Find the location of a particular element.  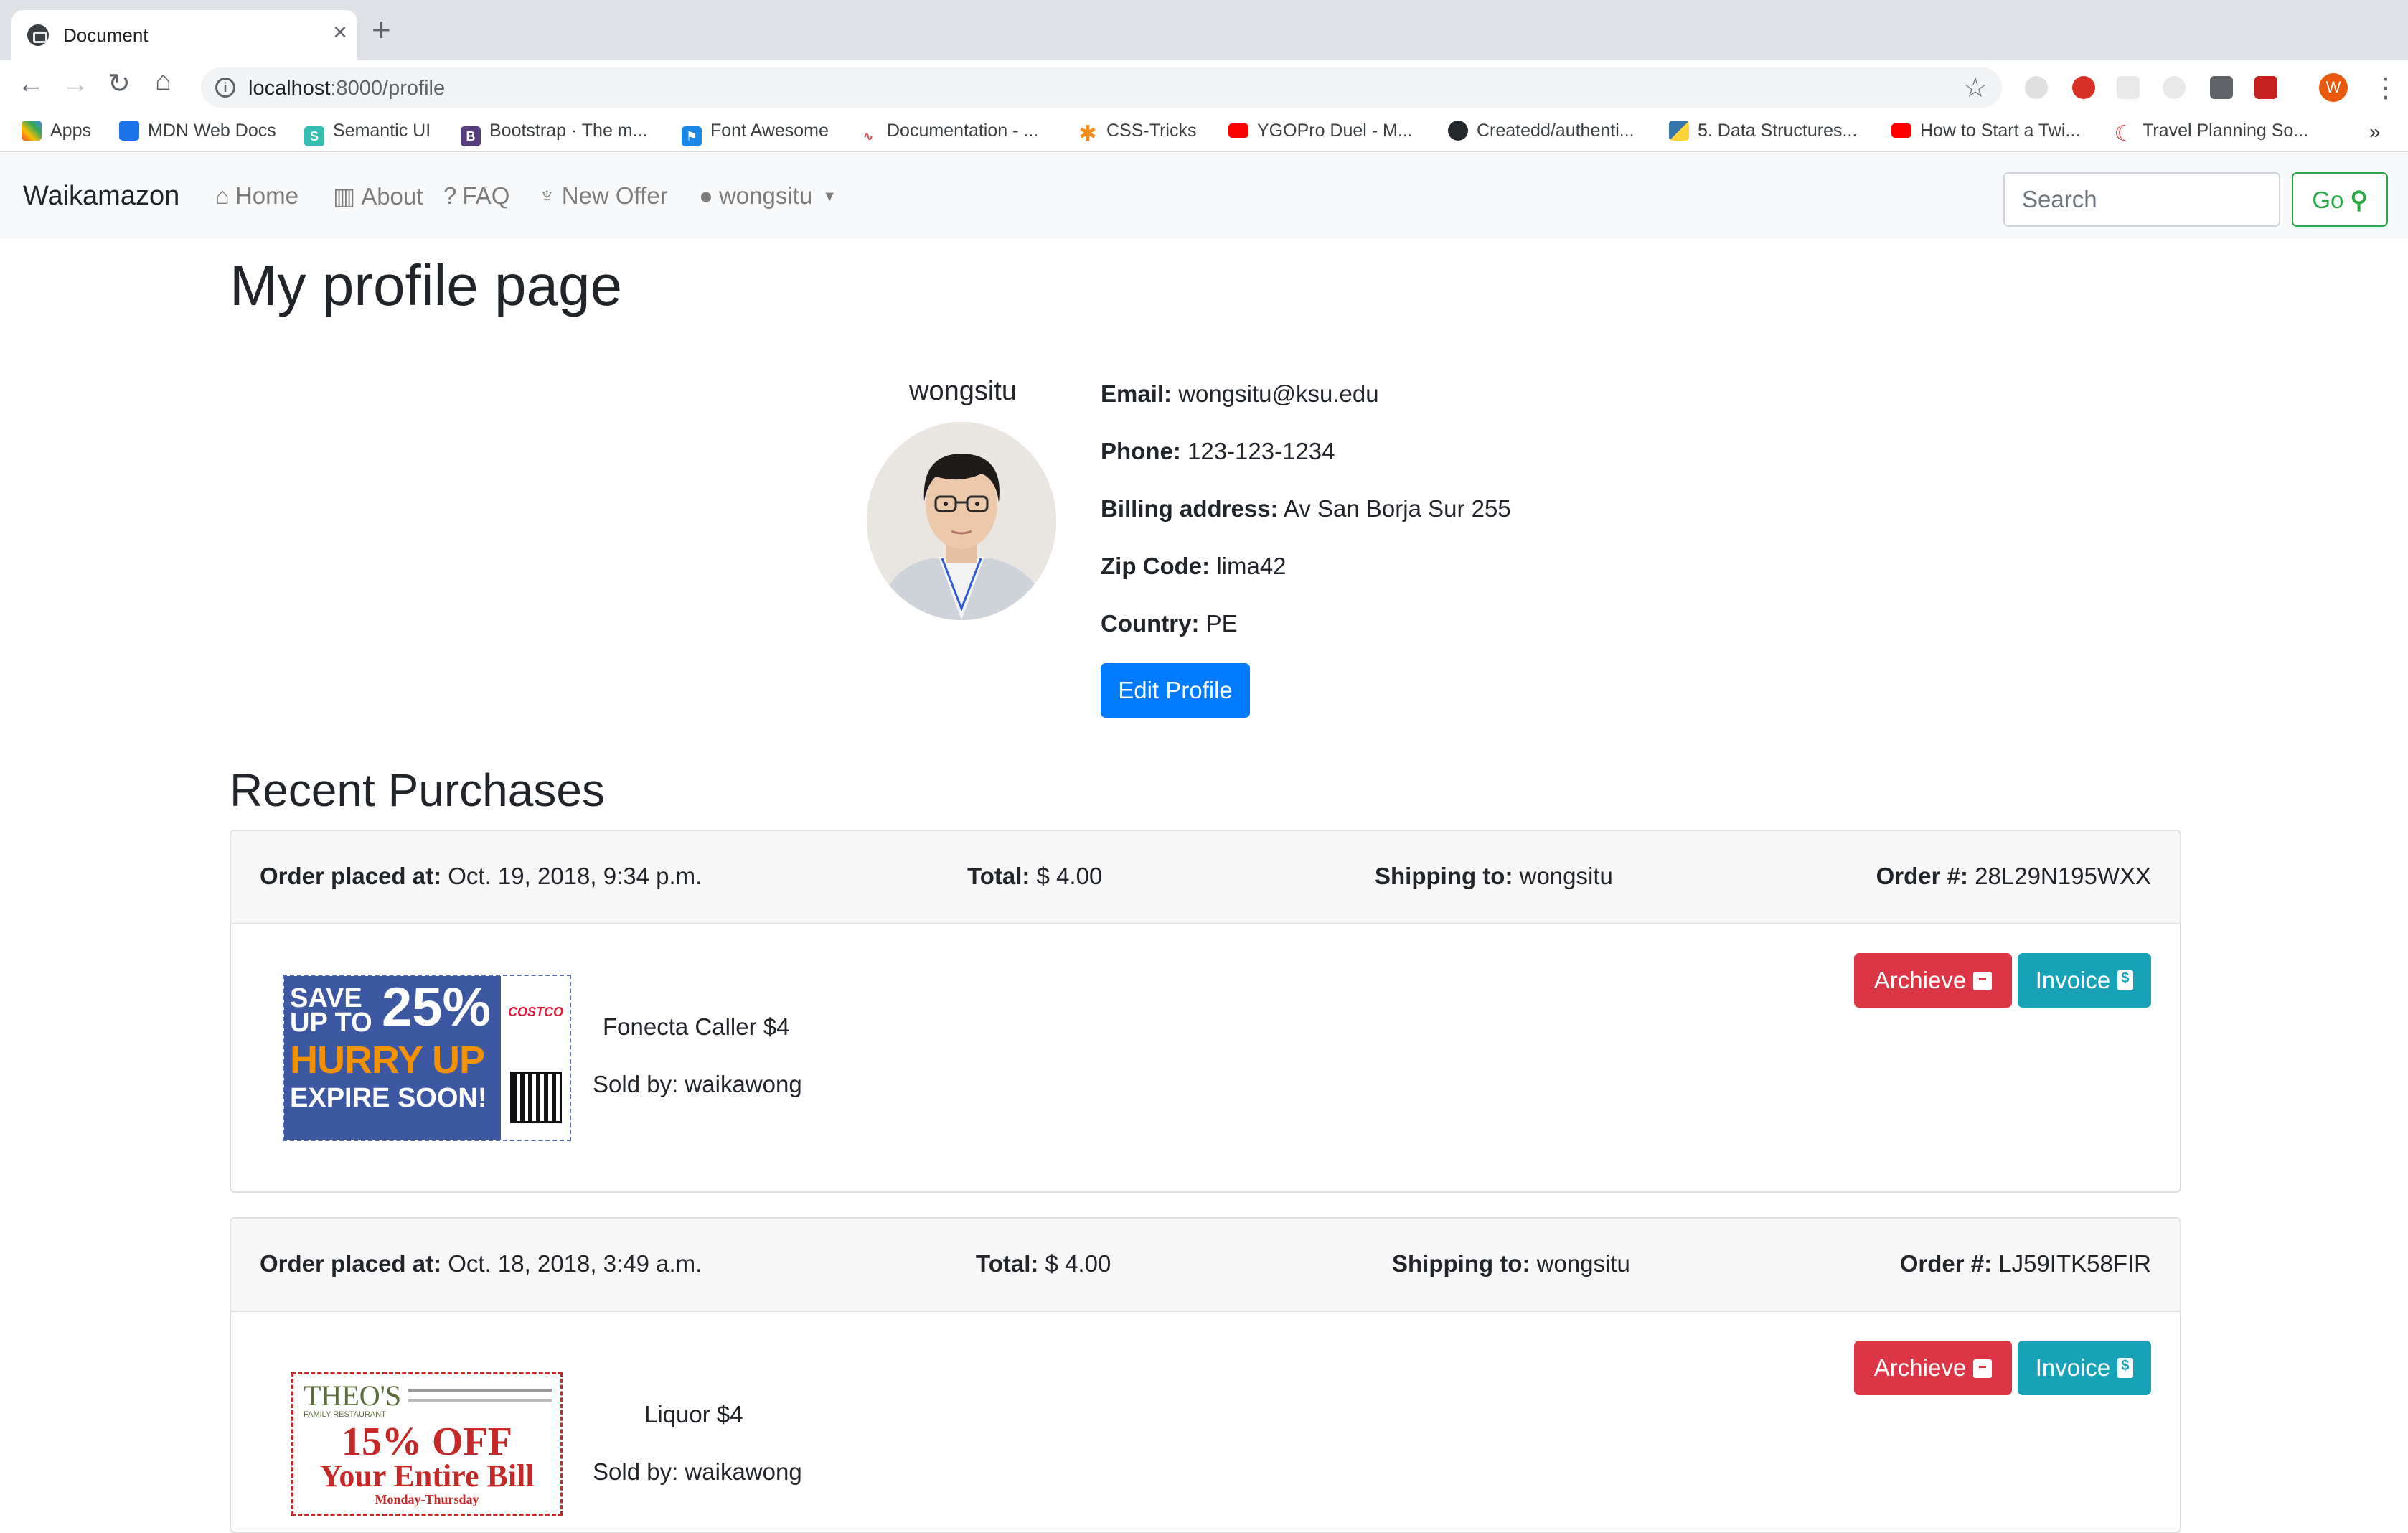

profile-avatar is located at coordinates (961, 521).